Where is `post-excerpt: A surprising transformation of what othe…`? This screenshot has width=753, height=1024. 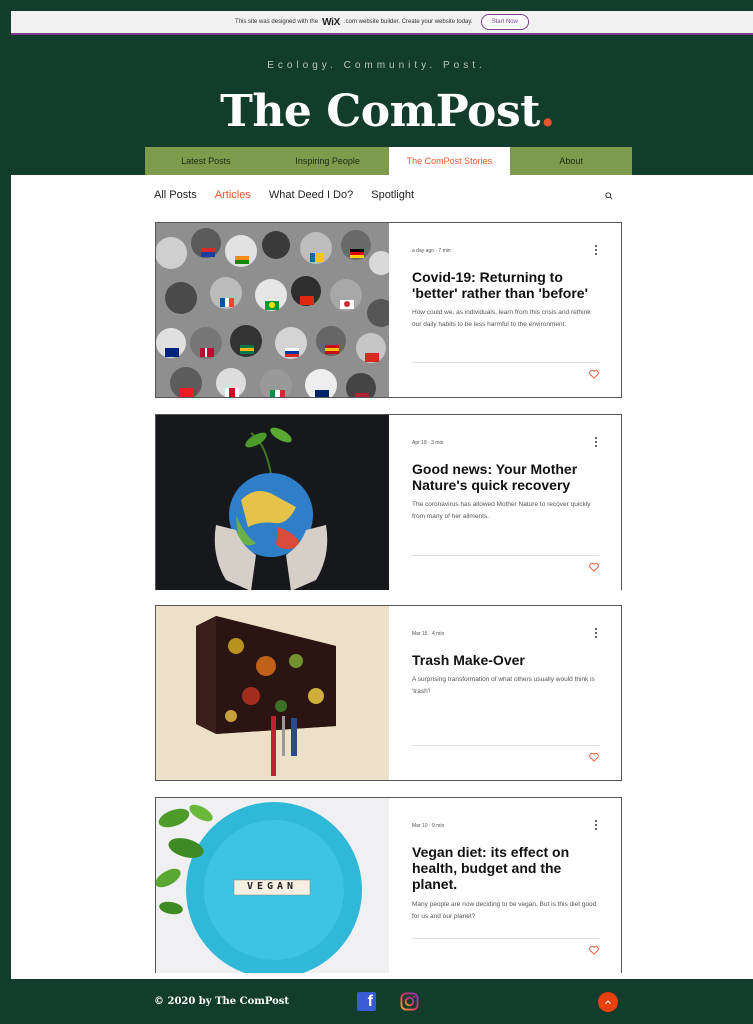 post-excerpt: A surprising transformation of what othe… is located at coordinates (503, 685).